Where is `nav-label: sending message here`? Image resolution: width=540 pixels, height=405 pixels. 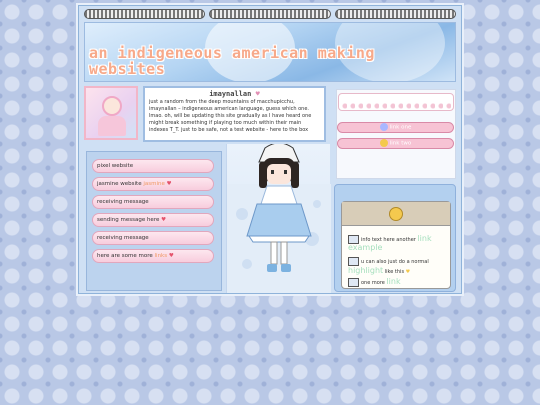
nav-label: sending message here is located at coordinates (128, 220).